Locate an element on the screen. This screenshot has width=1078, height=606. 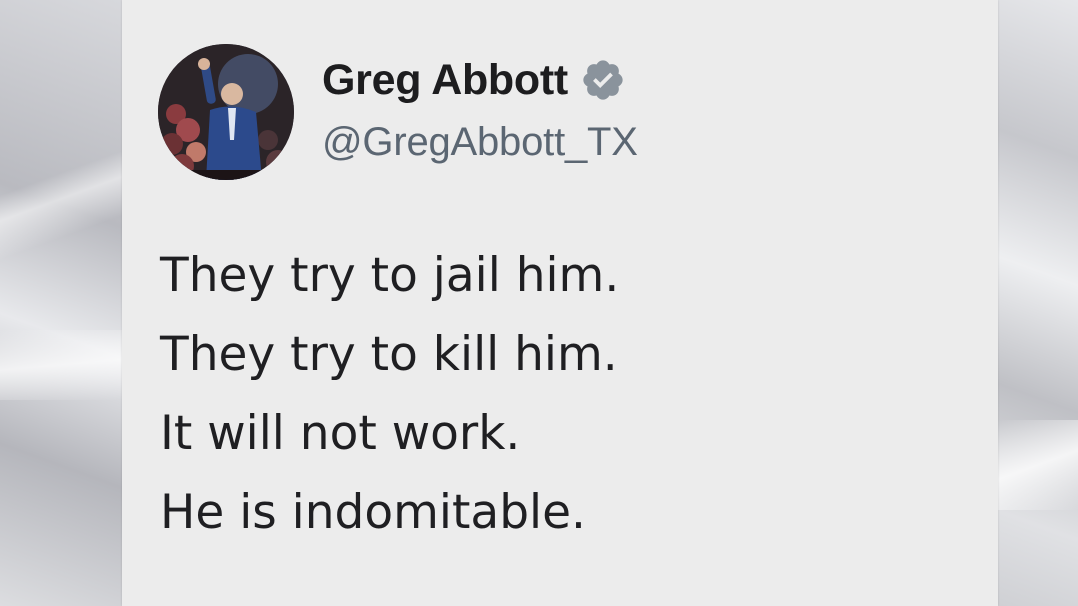
author-name-row: Greg Abbott is located at coordinates (474, 80).